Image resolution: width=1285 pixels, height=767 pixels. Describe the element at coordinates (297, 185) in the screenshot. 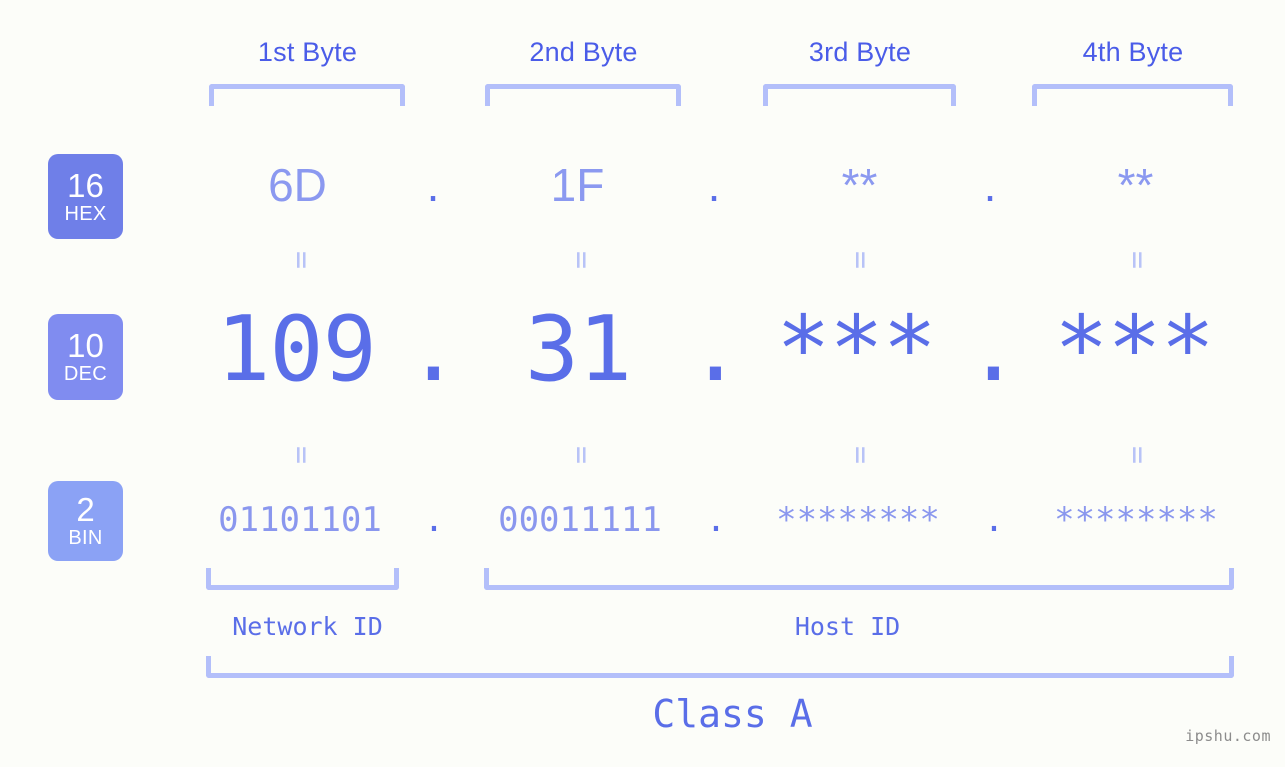

I see `hex-byte-1: 6D` at that location.